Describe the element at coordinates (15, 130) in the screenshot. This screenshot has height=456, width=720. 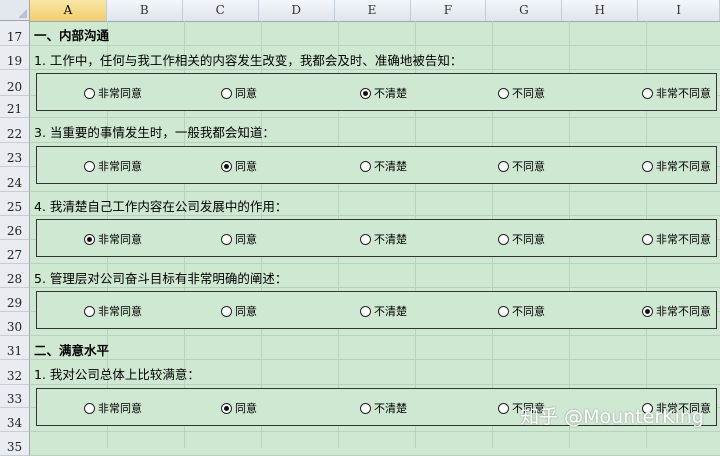
I see `row-header-22: 22` at that location.